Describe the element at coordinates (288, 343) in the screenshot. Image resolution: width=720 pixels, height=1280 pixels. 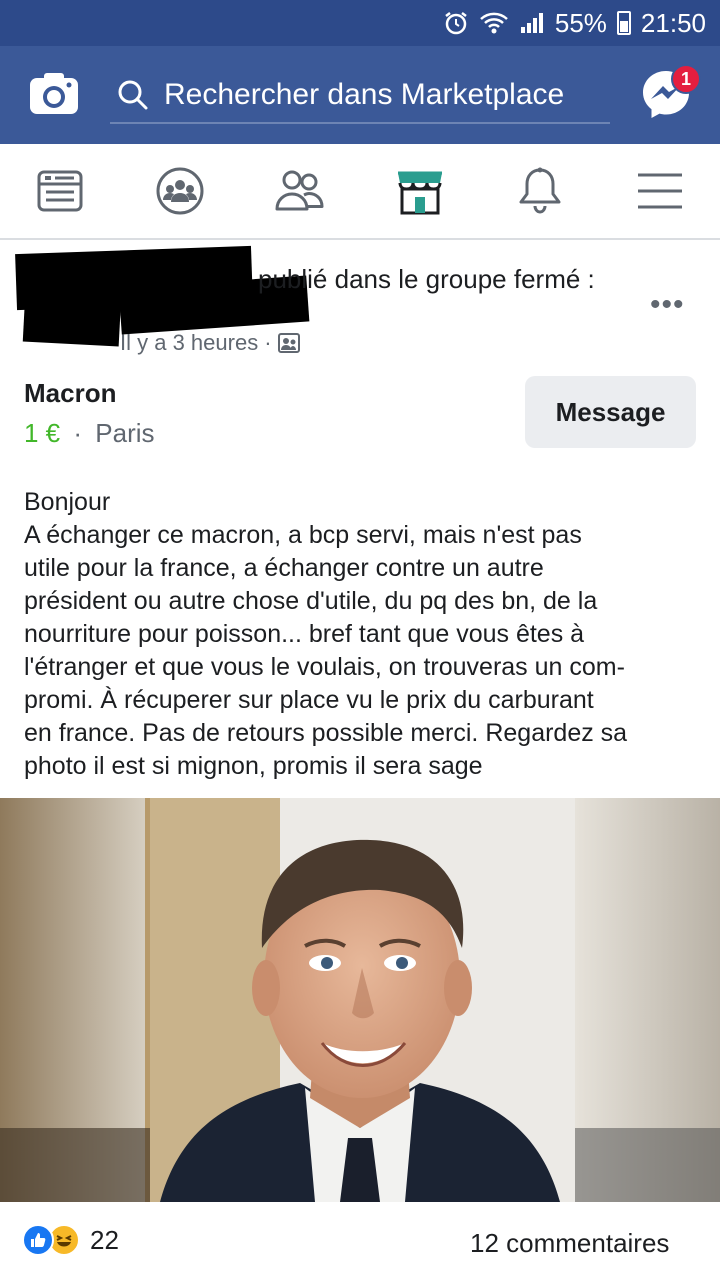
I see `group-audience-icon` at that location.